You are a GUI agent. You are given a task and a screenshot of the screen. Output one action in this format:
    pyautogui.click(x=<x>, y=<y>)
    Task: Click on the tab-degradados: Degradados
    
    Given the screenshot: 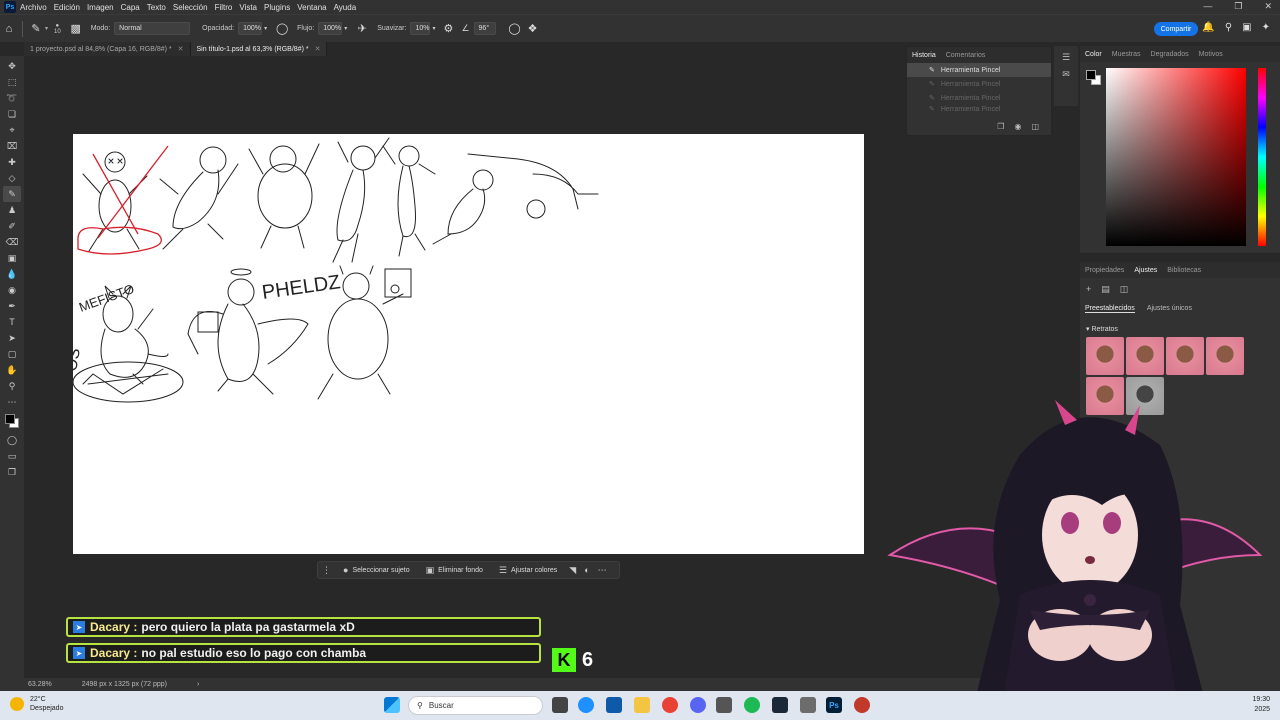 What is the action you would take?
    pyautogui.click(x=1170, y=54)
    